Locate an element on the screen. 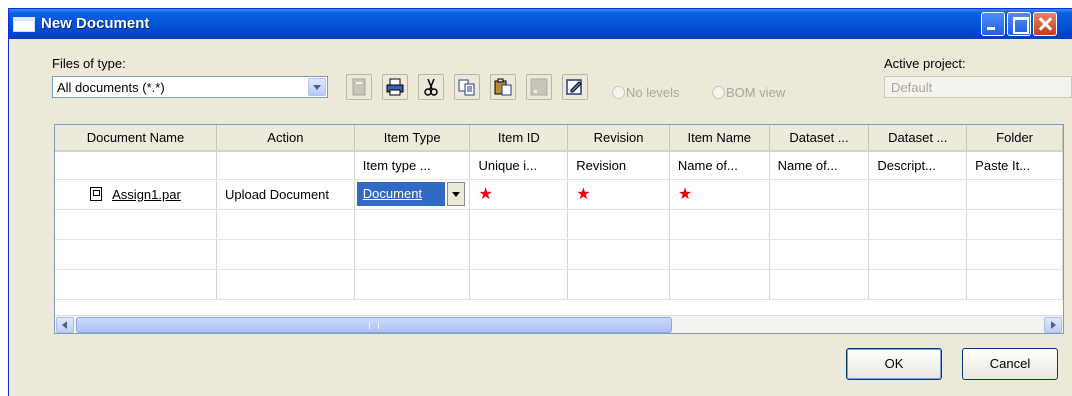 This screenshot has width=1072, height=396. edit-icon is located at coordinates (574, 87).